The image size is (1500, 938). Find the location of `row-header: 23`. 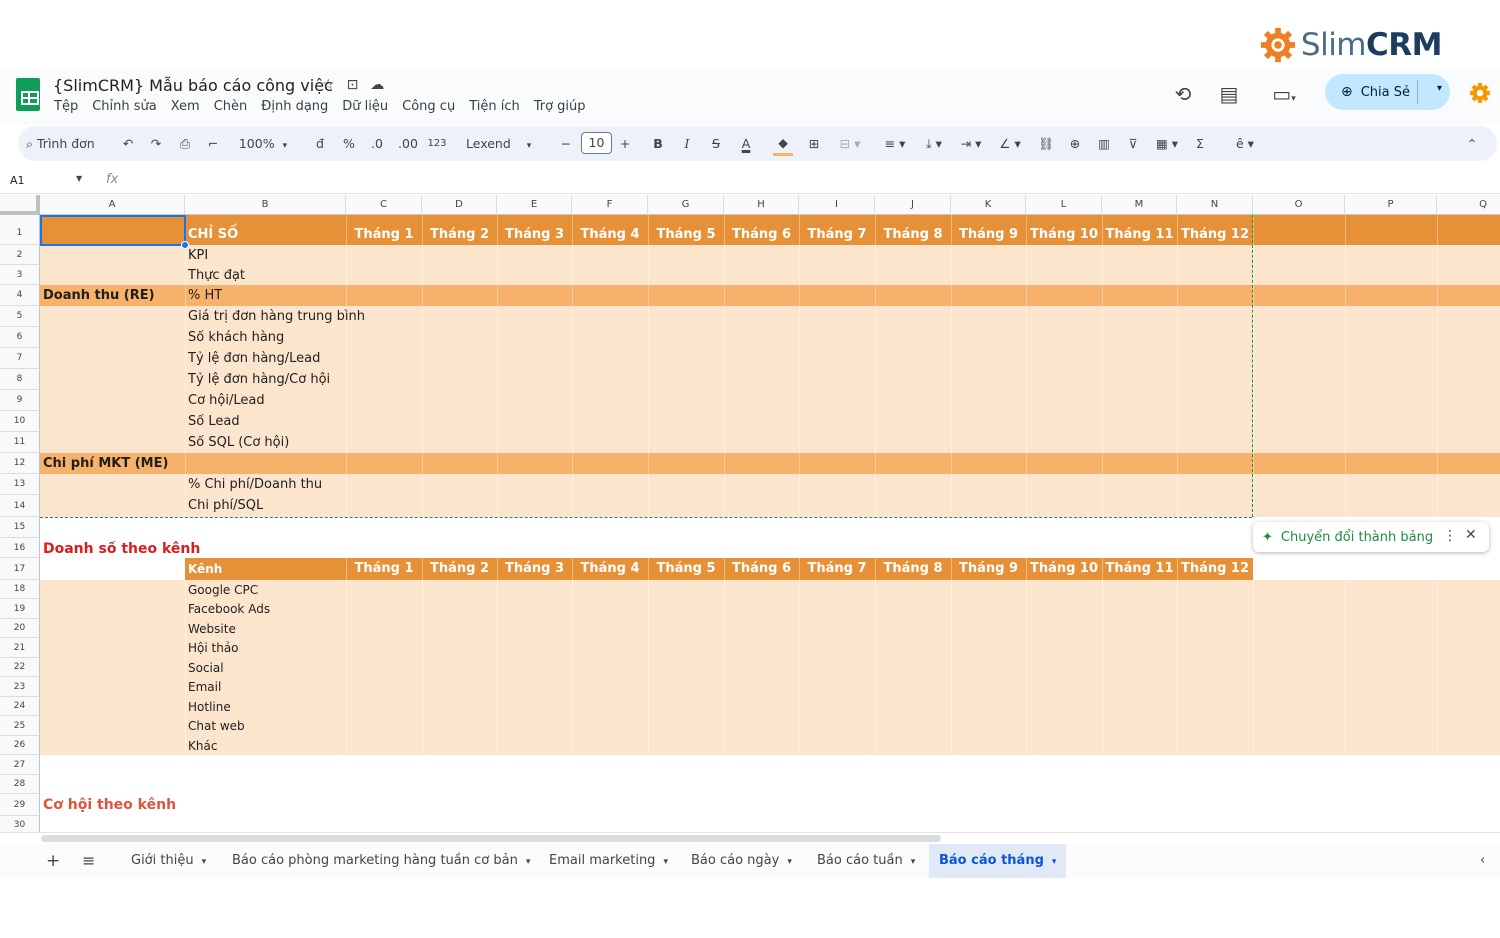

row-header: 23 is located at coordinates (20, 687).